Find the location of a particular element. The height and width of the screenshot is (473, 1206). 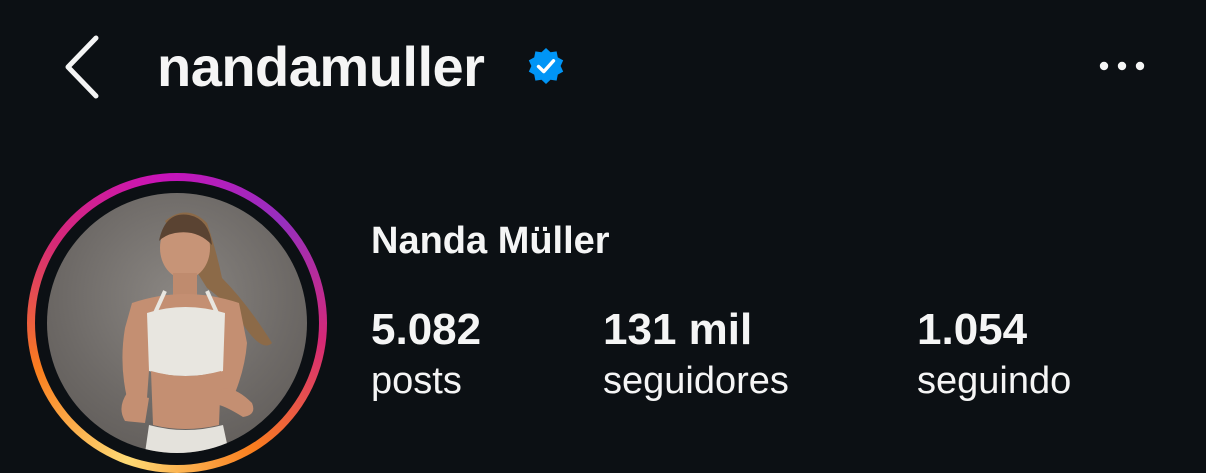

profile-display-name: Nanda Müller is located at coordinates (490, 241).